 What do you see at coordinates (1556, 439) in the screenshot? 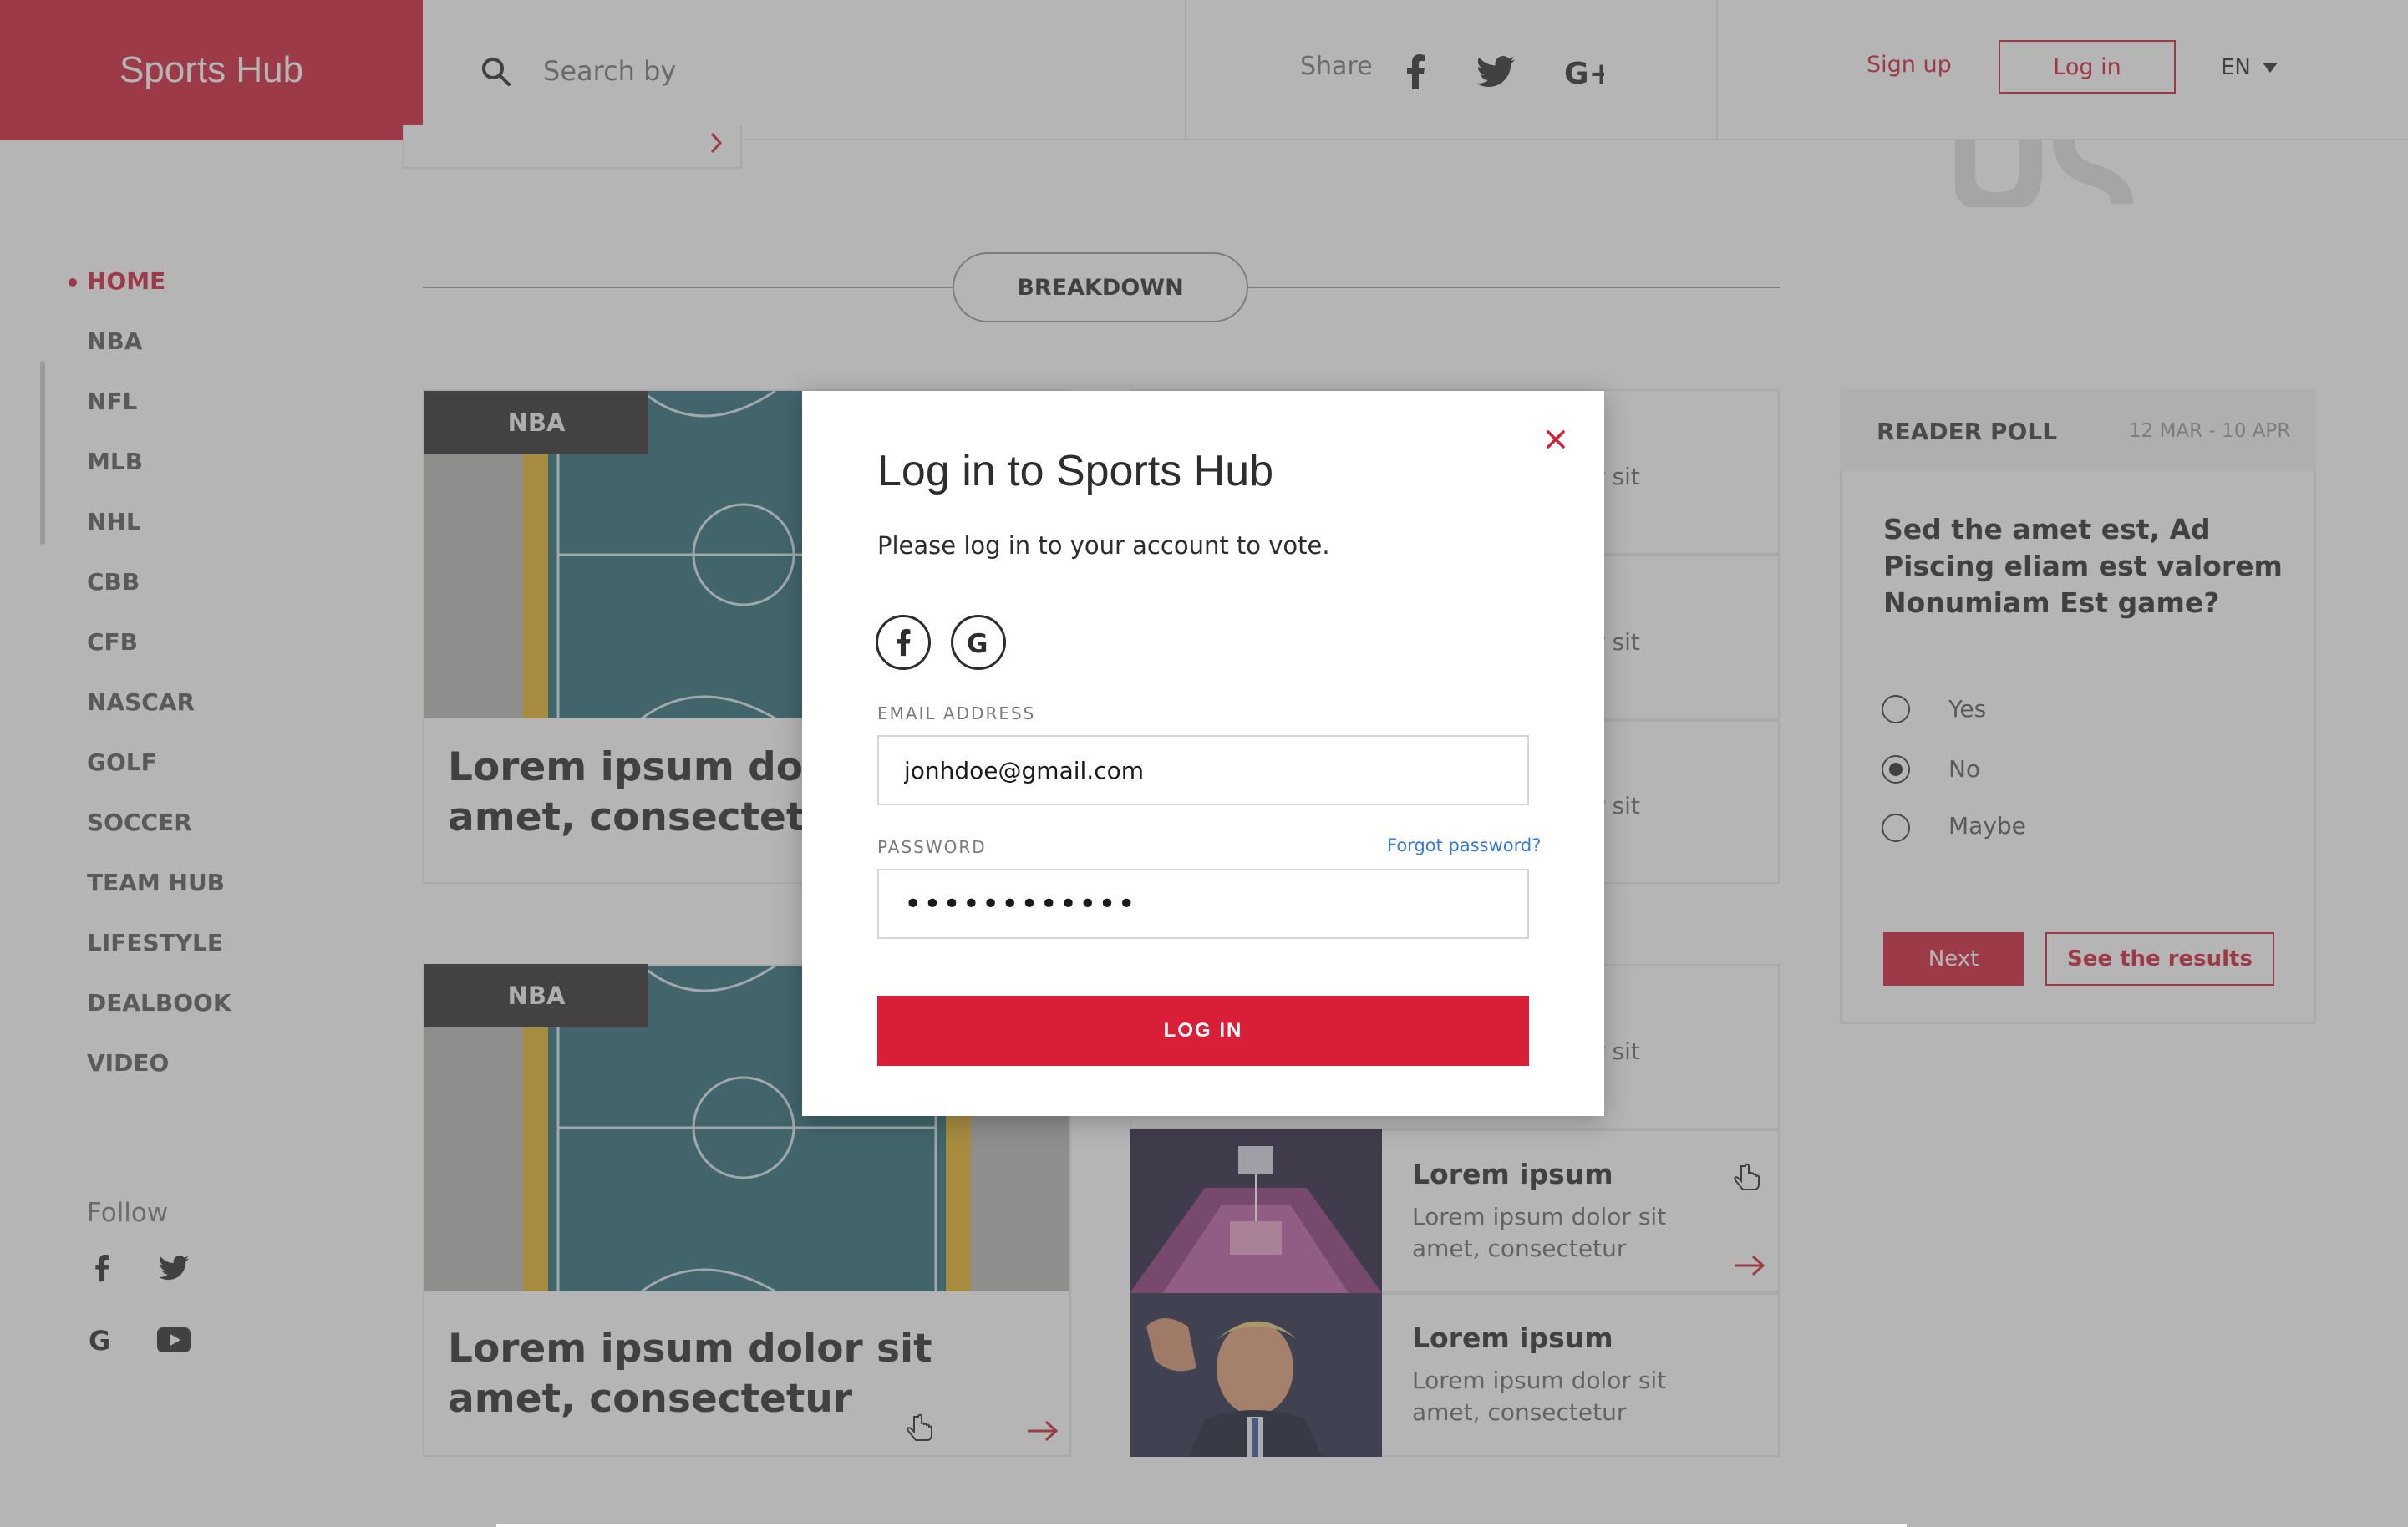
I see `close-icon` at bounding box center [1556, 439].